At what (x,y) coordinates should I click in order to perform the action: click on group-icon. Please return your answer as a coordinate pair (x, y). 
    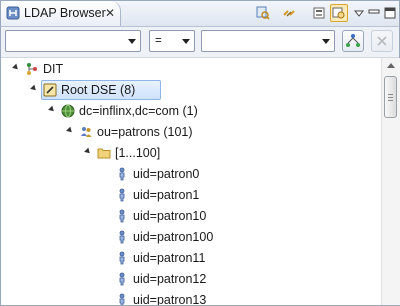
    Looking at the image, I should click on (86, 132).